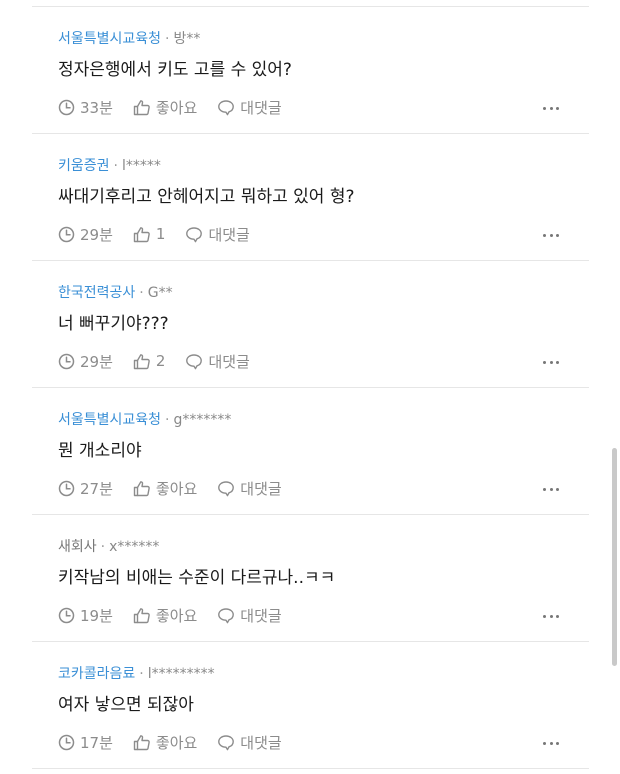 Image resolution: width=620 pixels, height=774 pixels. I want to click on user-name: 방**, so click(187, 39).